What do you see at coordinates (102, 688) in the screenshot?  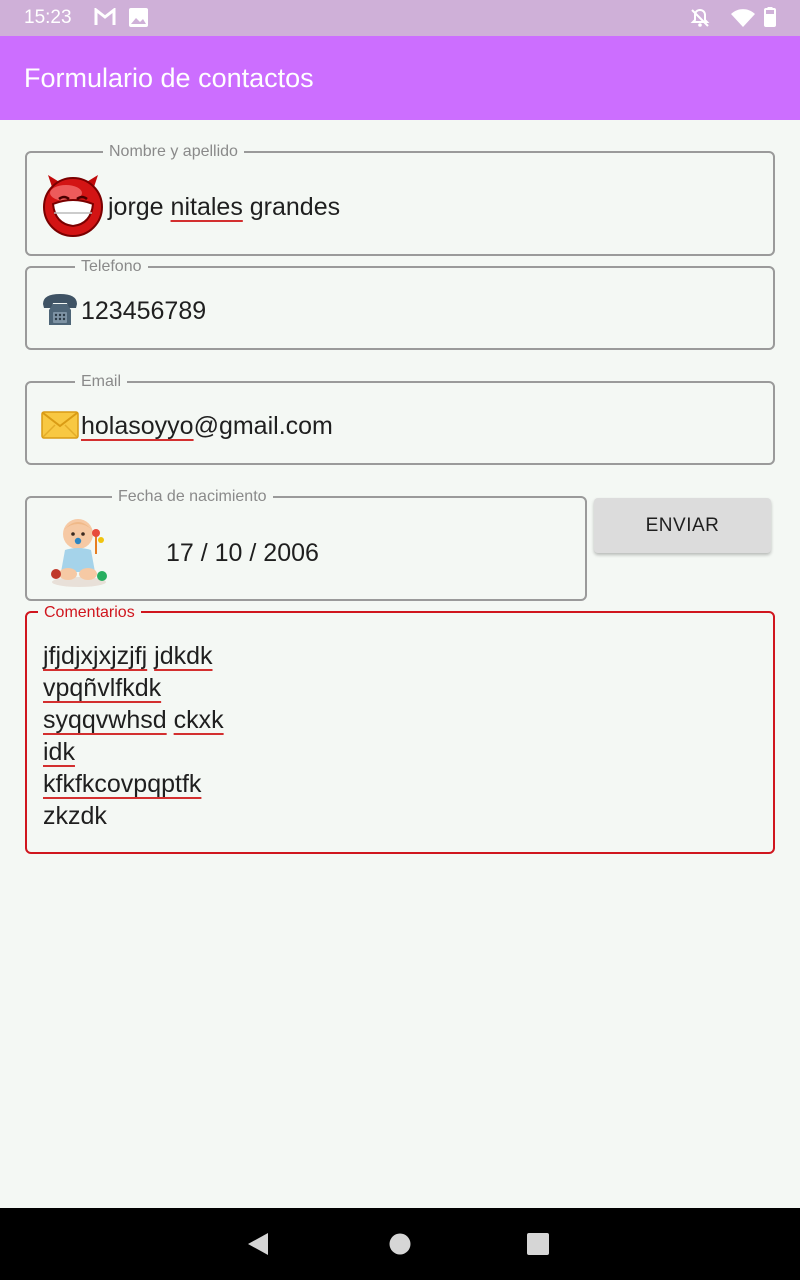 I see `comment-word: vpqñvlfkdk` at bounding box center [102, 688].